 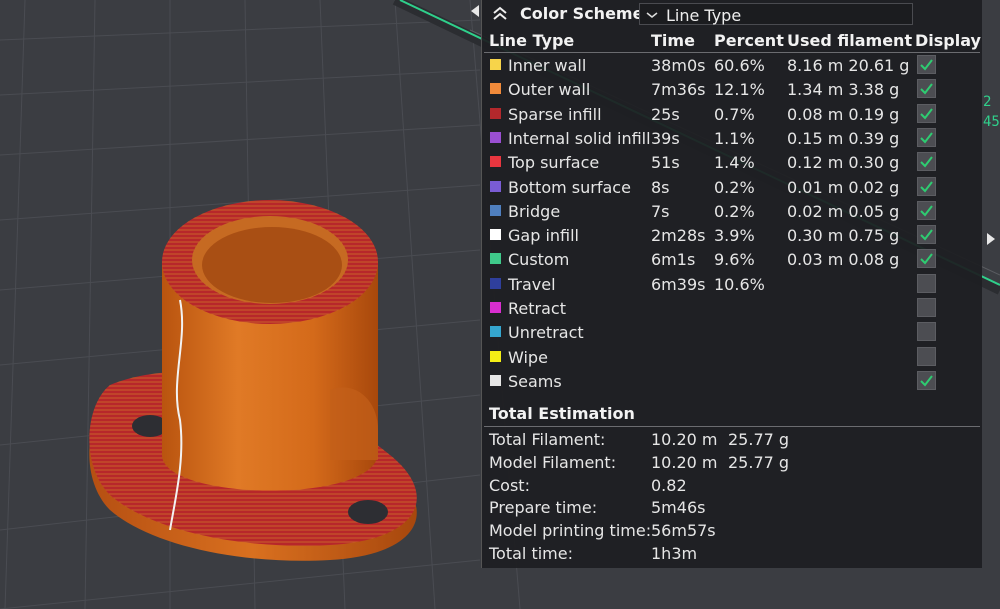 What do you see at coordinates (547, 65) in the screenshot?
I see `line-type-name: Inner wall` at bounding box center [547, 65].